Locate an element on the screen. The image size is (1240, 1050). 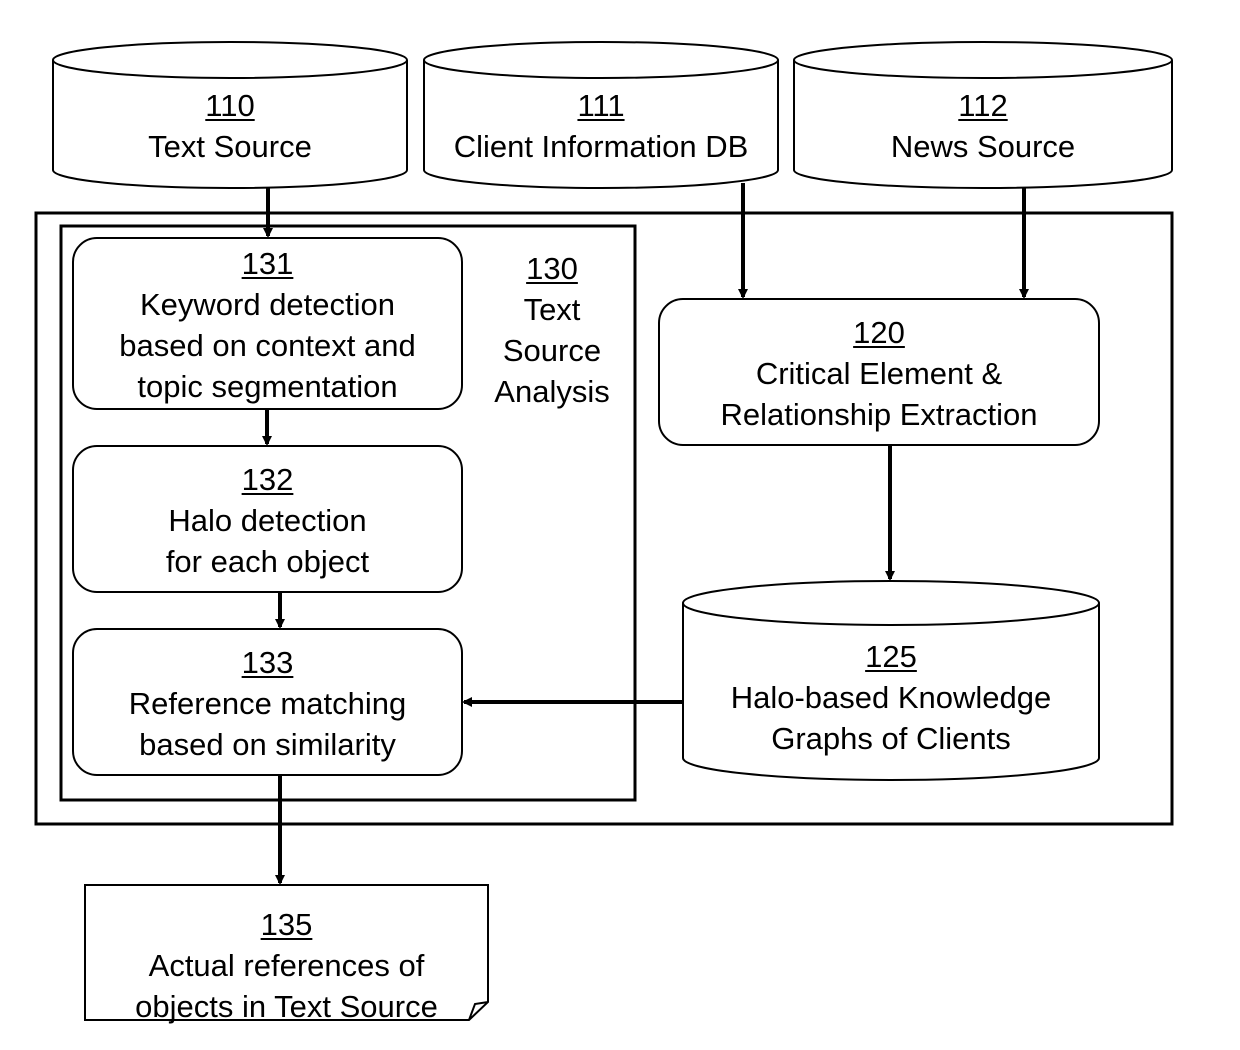
node-131-text-3: topic segmentation is located at coordinates (267, 386).